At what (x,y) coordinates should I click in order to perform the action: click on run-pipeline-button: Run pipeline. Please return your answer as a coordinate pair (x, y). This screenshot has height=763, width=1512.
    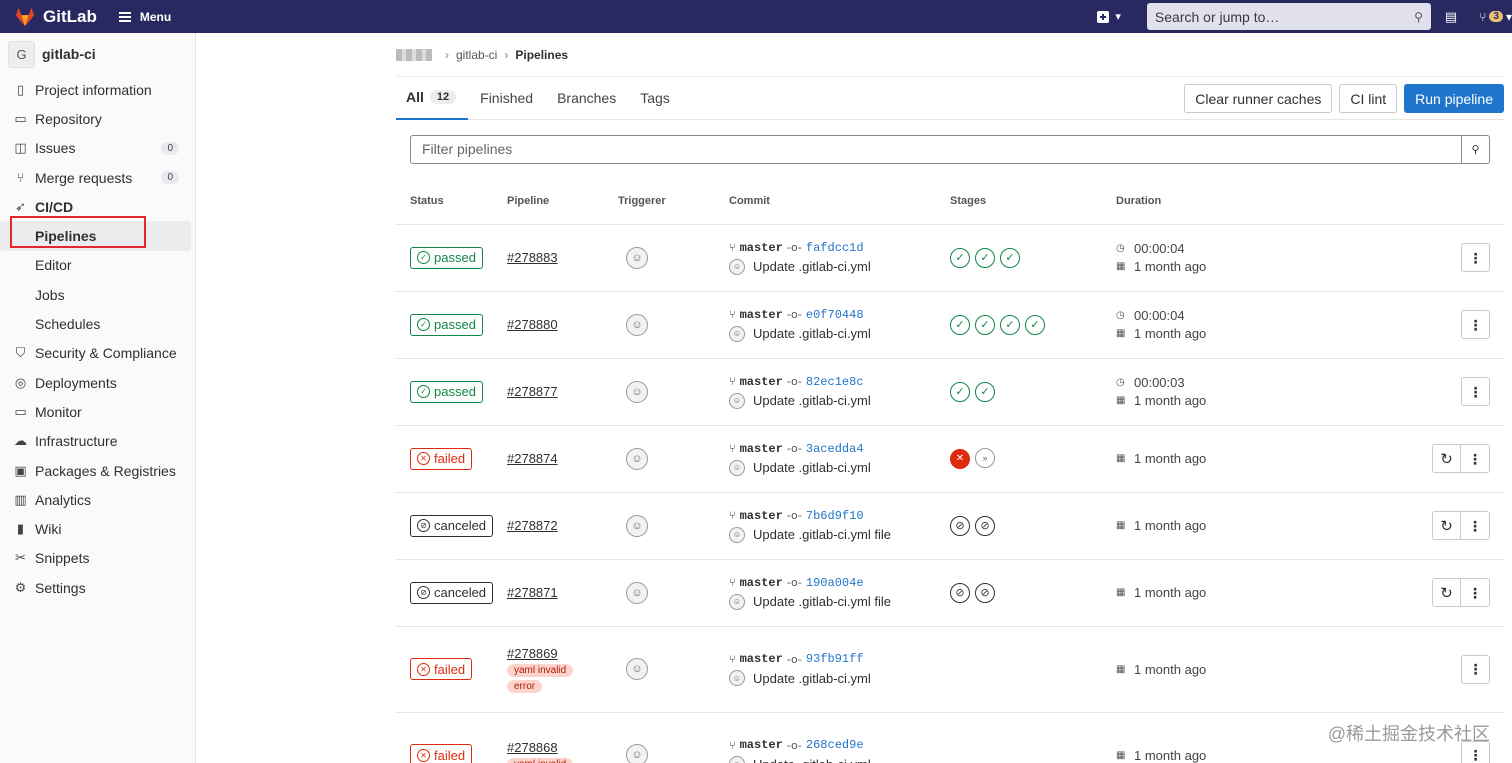
    Looking at the image, I should click on (1454, 98).